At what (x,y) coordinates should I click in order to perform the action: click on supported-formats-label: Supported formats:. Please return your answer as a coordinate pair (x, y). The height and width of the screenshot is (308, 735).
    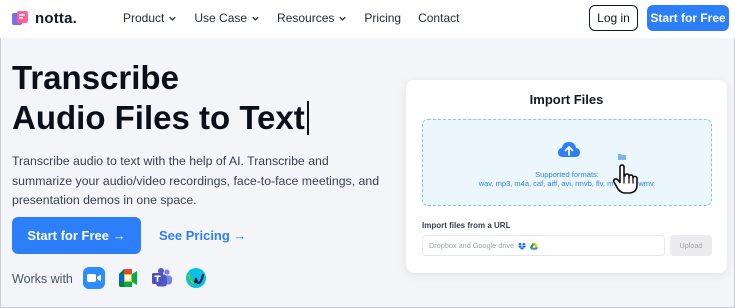
    Looking at the image, I should click on (567, 174).